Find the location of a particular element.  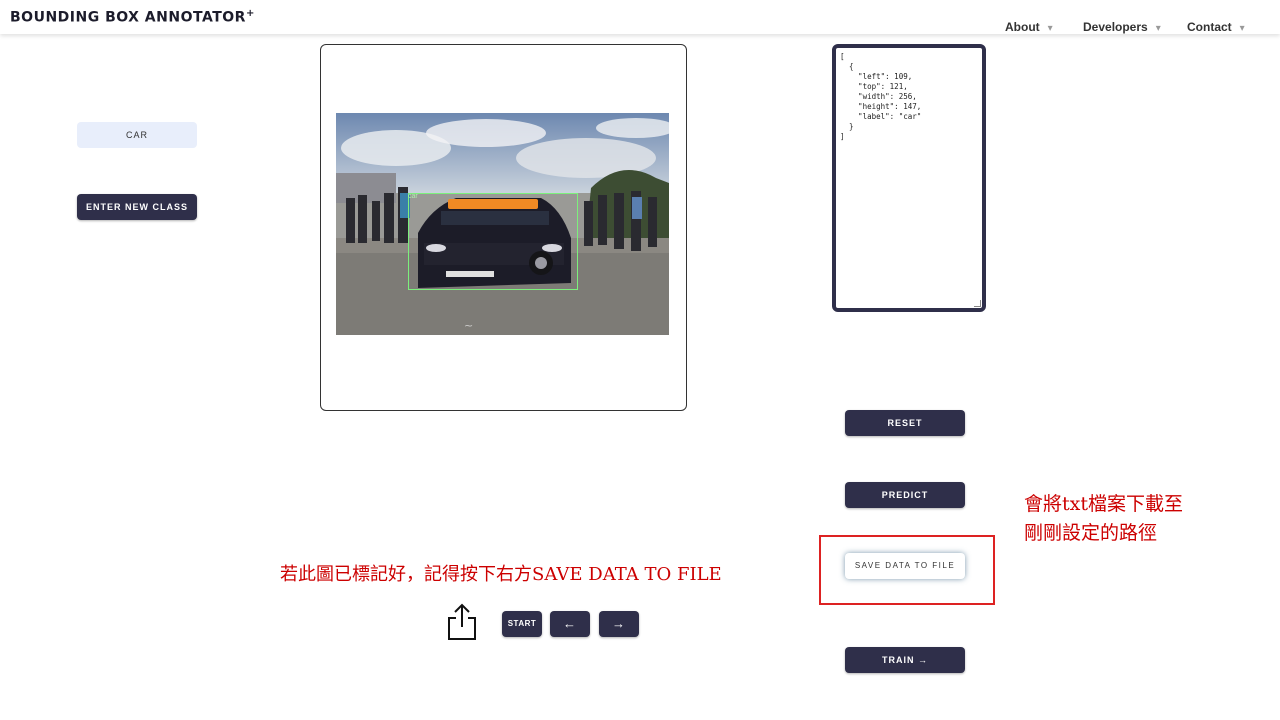

bbox-label: car is located at coordinates (413, 196).